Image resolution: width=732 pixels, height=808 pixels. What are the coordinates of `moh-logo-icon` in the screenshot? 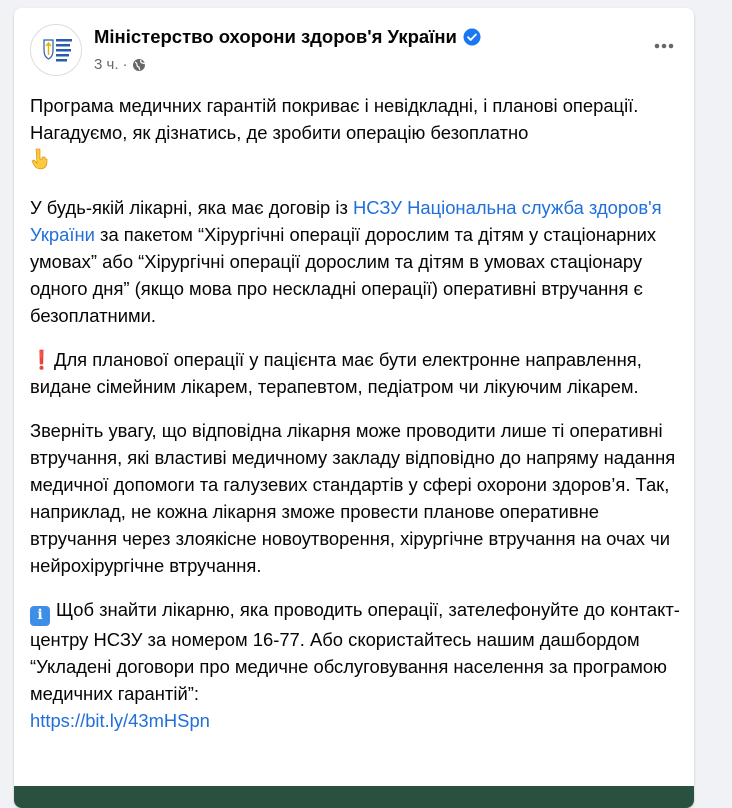 It's located at (57, 50).